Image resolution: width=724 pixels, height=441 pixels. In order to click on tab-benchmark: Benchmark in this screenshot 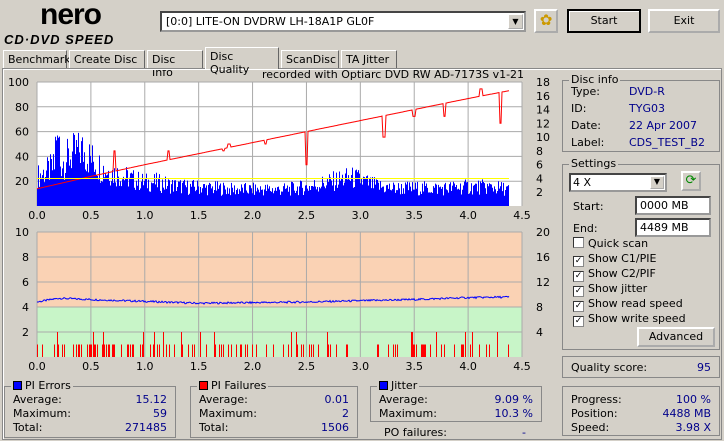, I will do `click(37, 59)`.